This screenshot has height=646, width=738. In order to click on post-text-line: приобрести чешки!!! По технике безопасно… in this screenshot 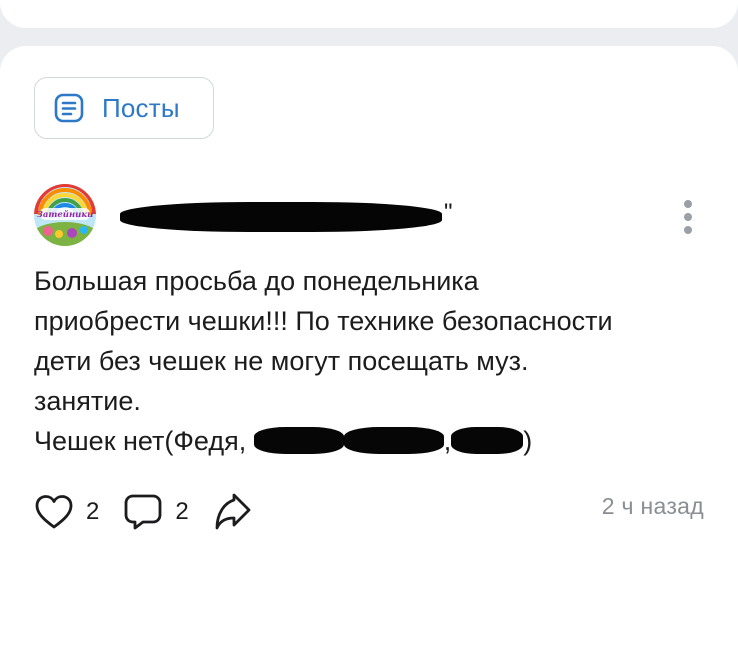, I will do `click(323, 321)`.